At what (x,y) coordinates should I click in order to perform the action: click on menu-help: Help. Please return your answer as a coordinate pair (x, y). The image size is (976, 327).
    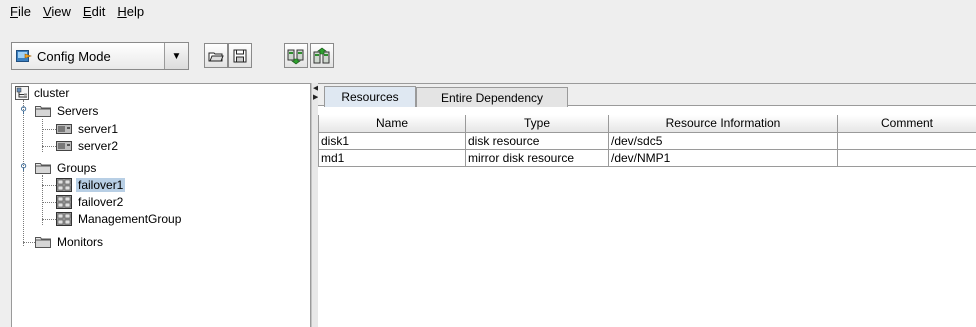
    Looking at the image, I should click on (130, 11).